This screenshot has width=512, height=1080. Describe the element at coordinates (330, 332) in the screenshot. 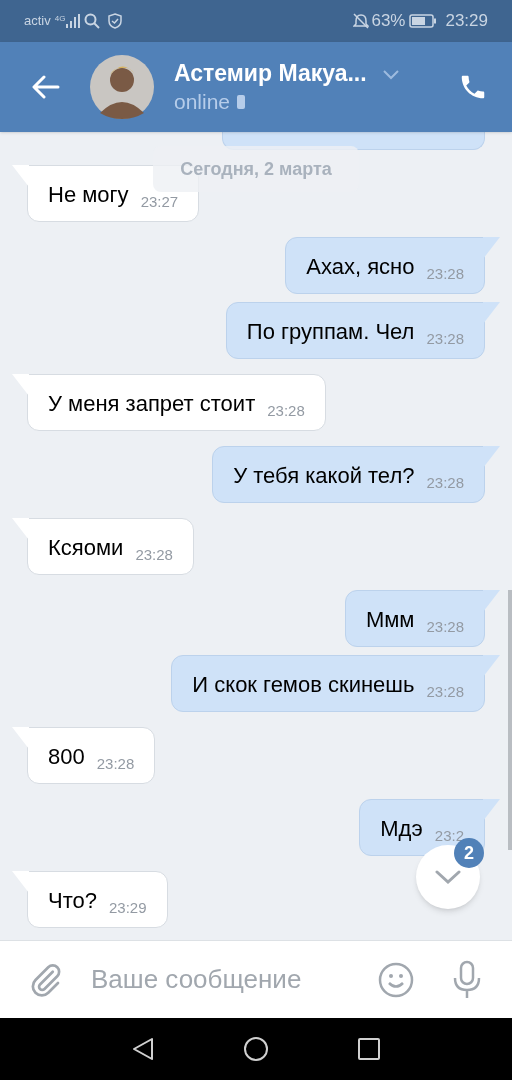

I see `message-text: По группам. Чел` at that location.